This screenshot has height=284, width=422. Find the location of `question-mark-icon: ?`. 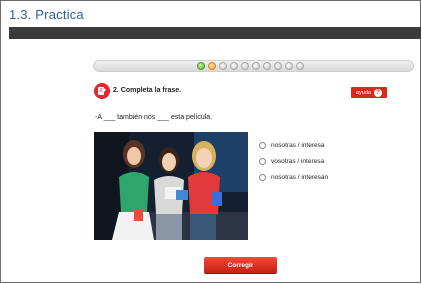

question-mark-icon: ? is located at coordinates (378, 92).